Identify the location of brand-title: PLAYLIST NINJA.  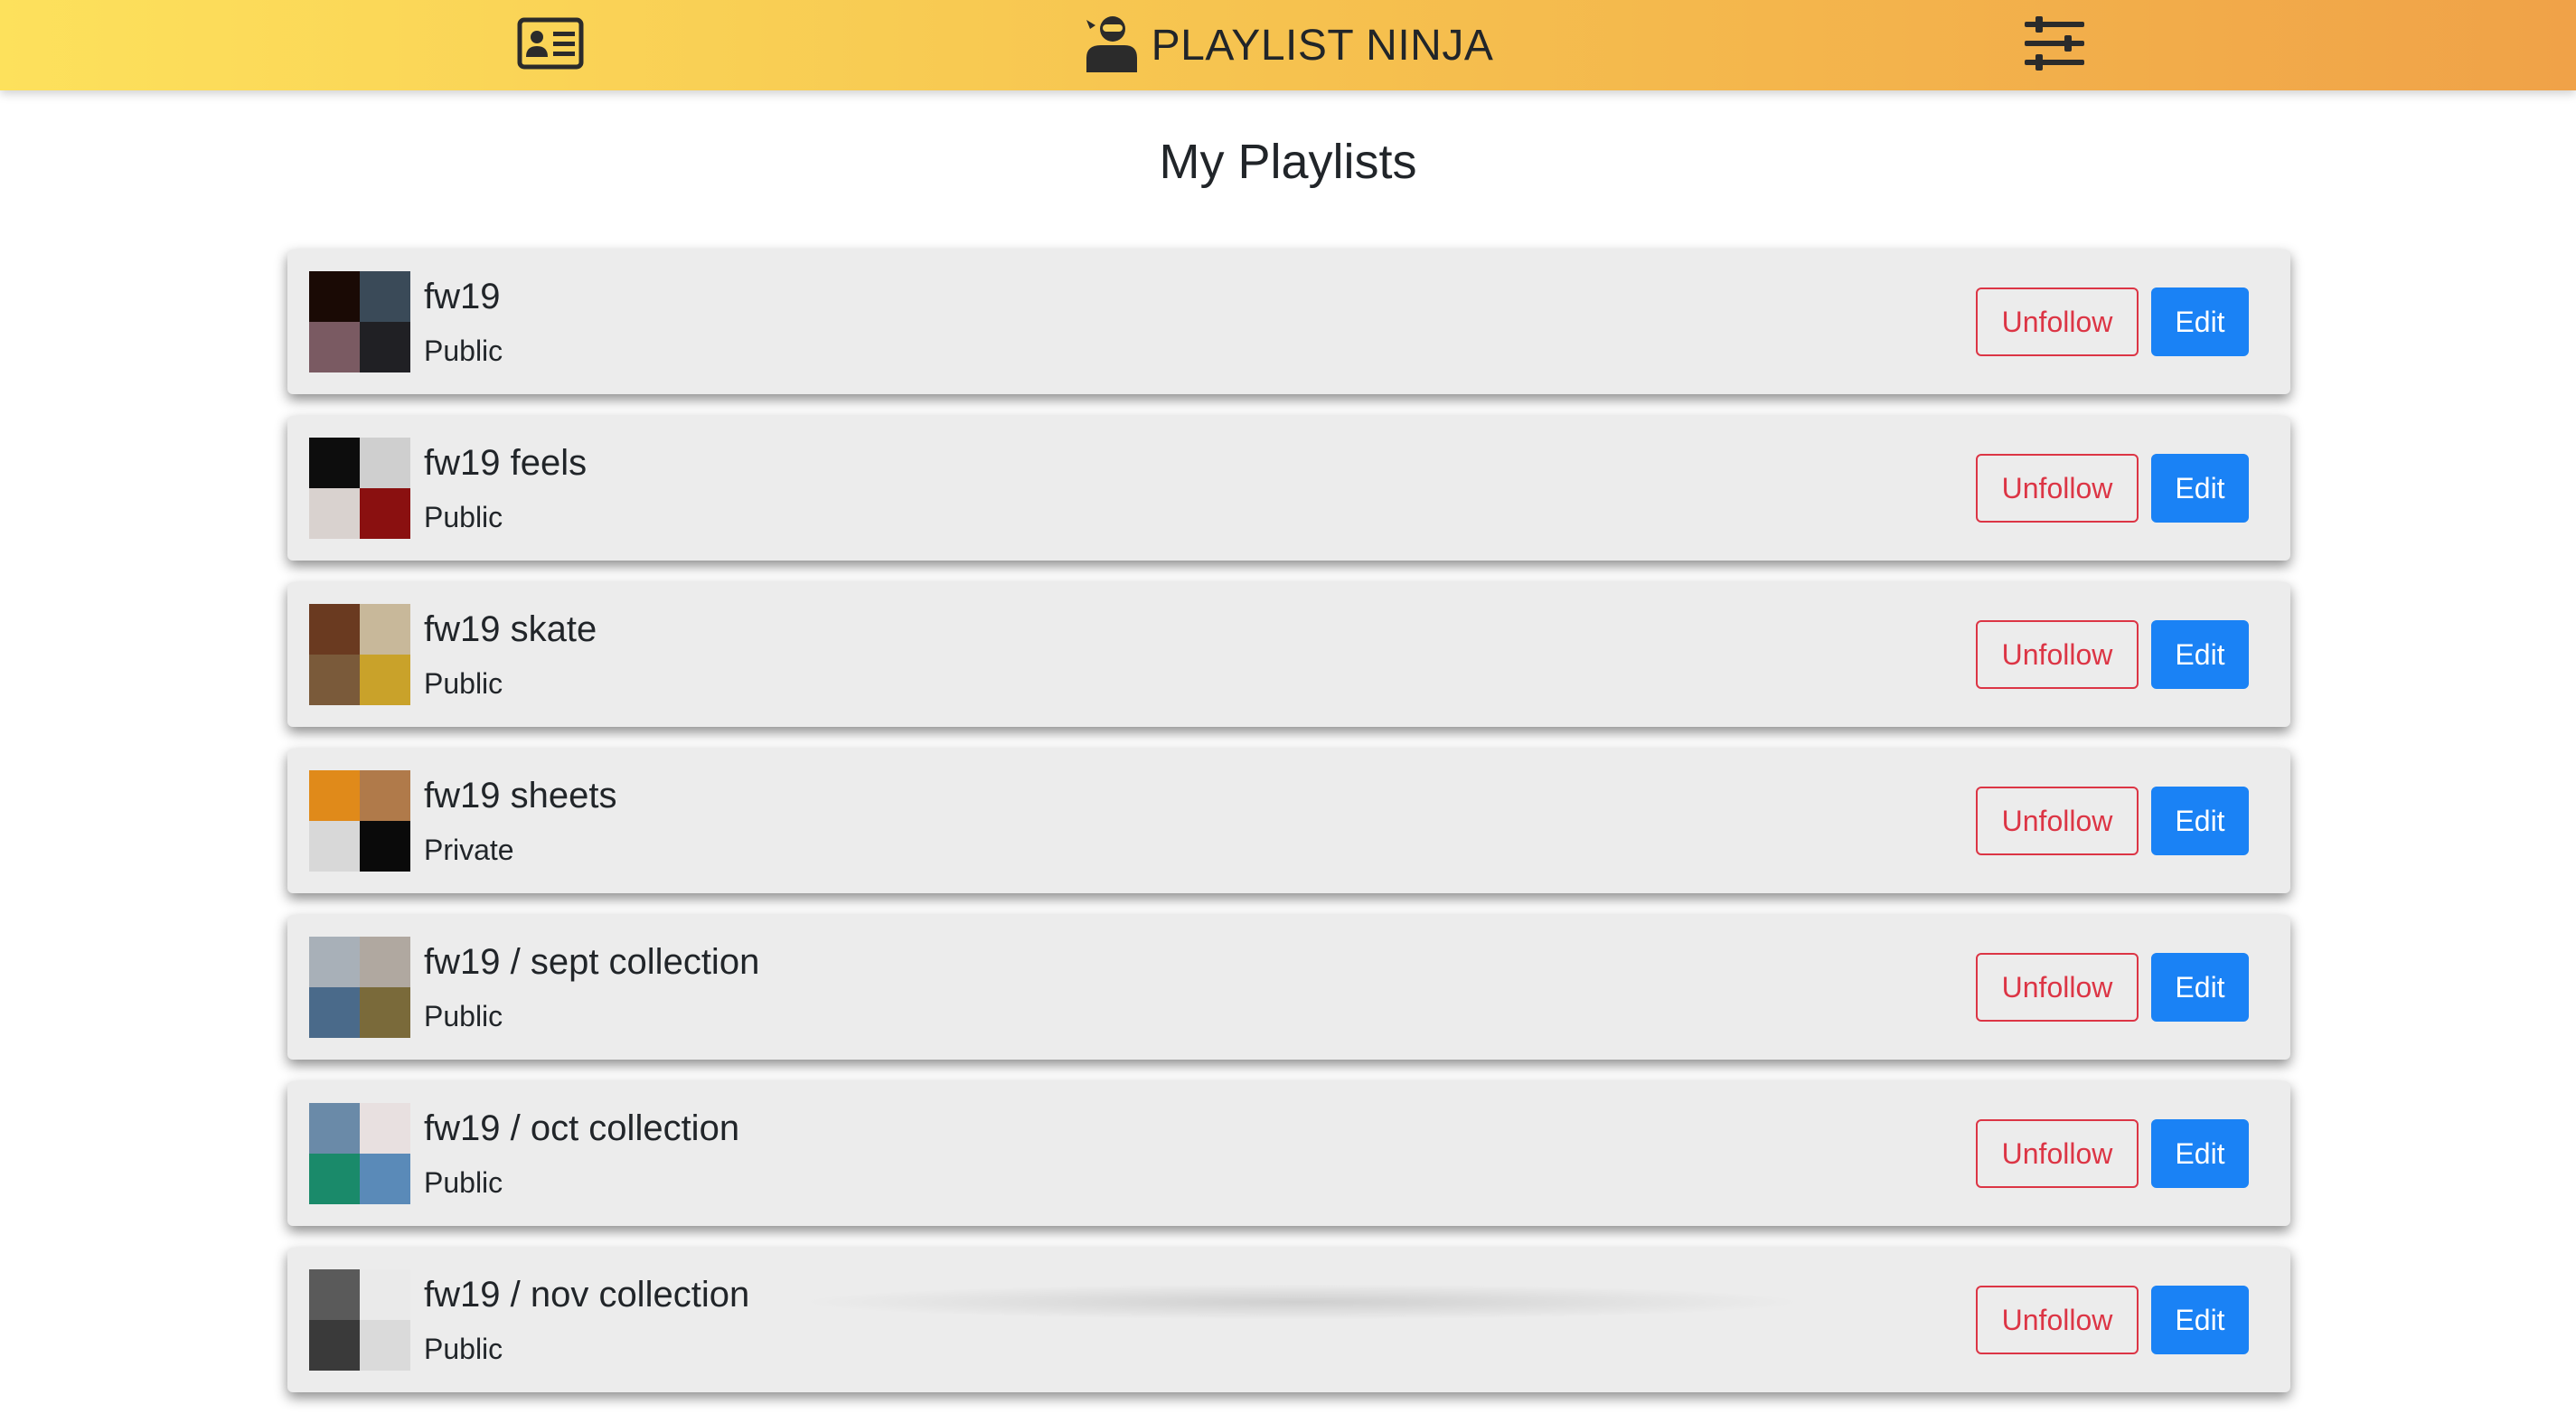
(1322, 45).